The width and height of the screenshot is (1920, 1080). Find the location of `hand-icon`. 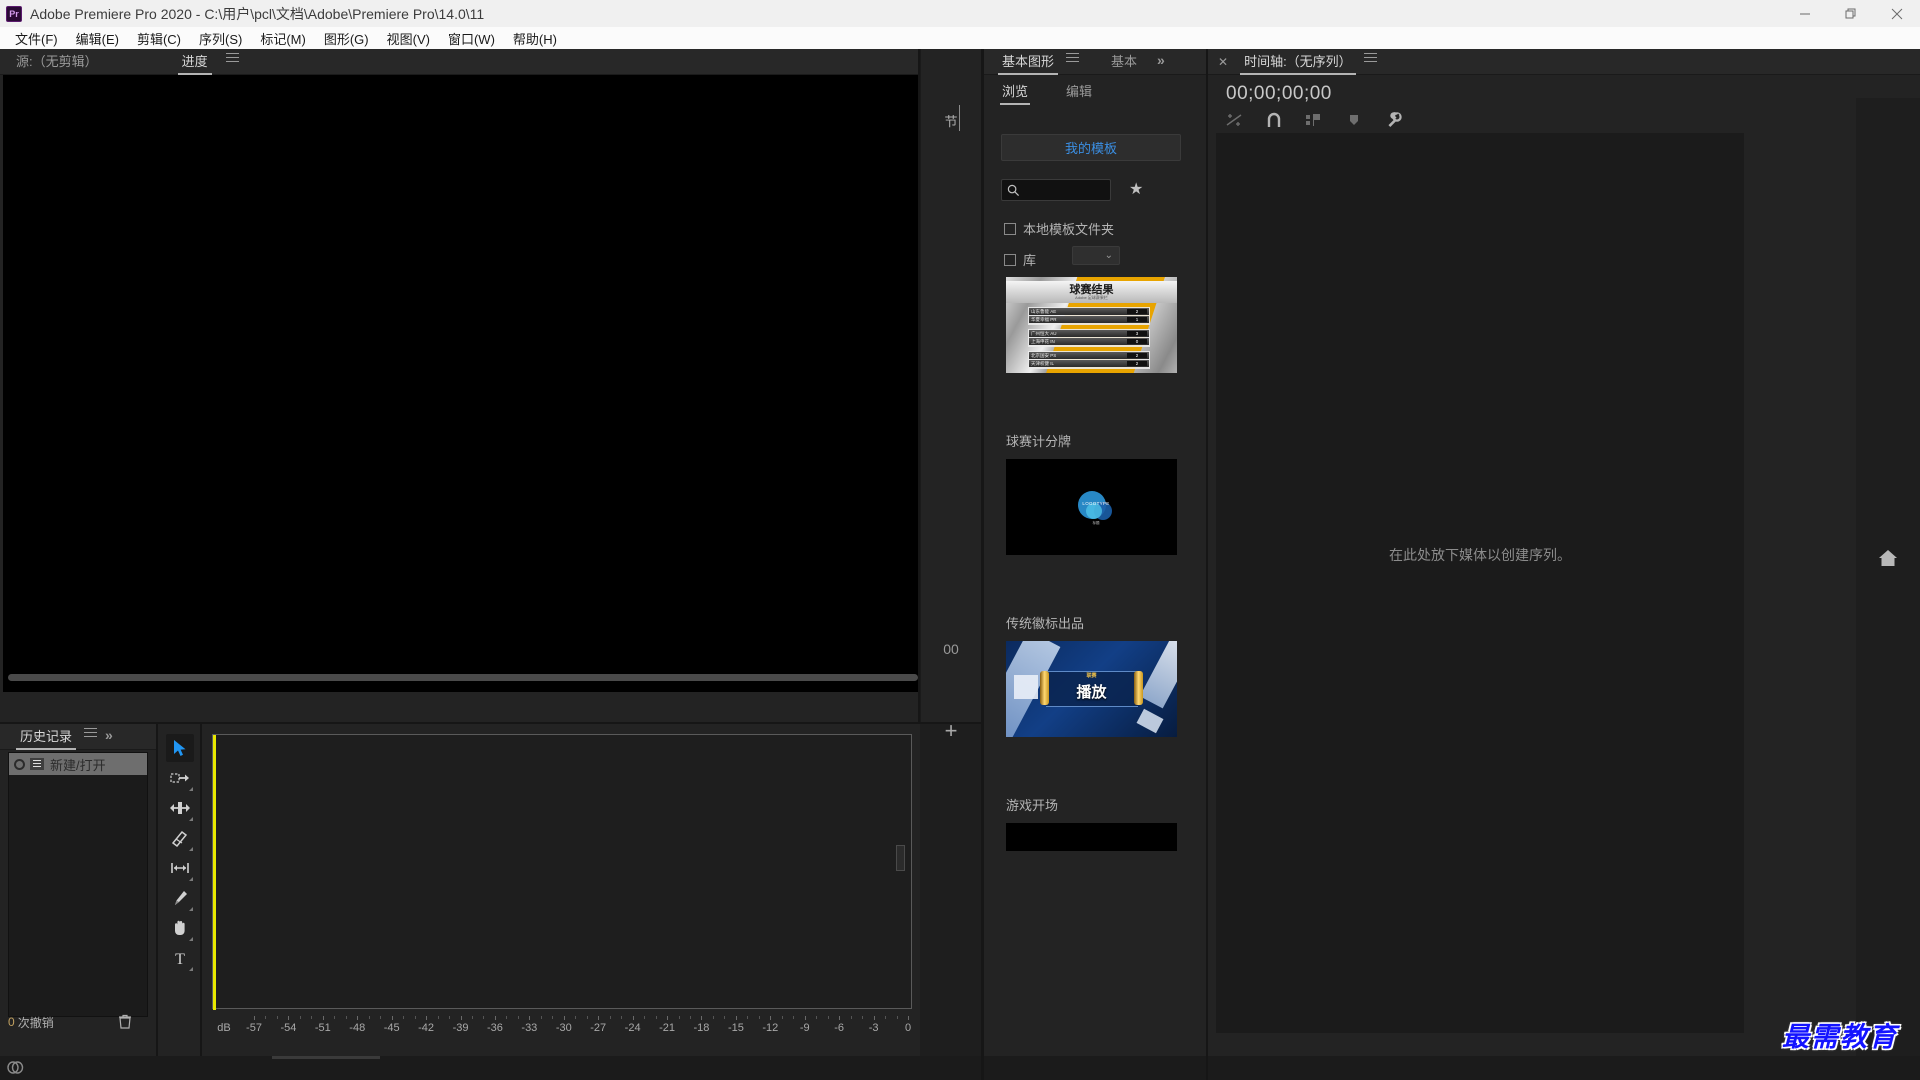

hand-icon is located at coordinates (180, 927).